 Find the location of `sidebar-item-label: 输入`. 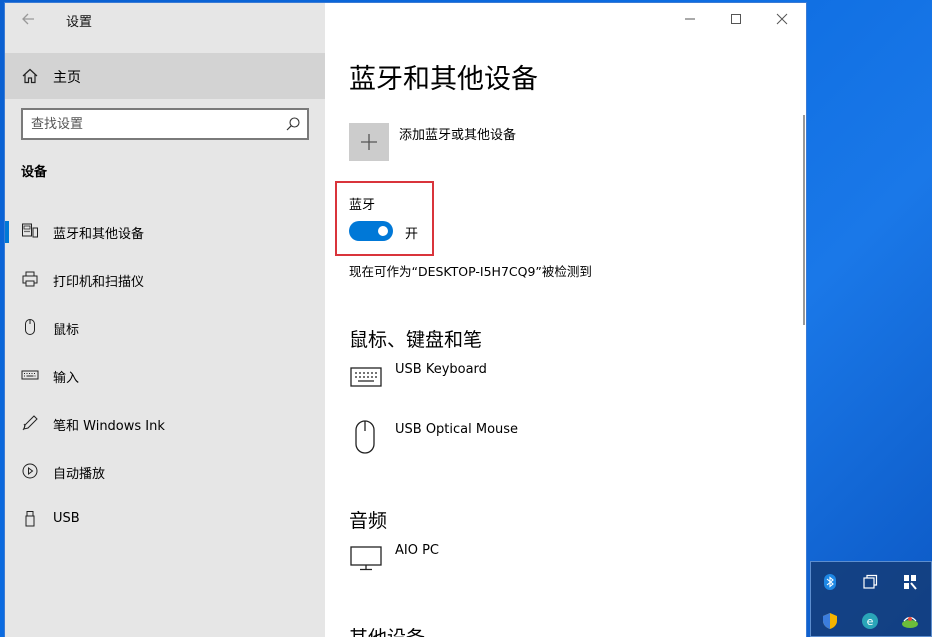

sidebar-item-label: 输入 is located at coordinates (66, 378).